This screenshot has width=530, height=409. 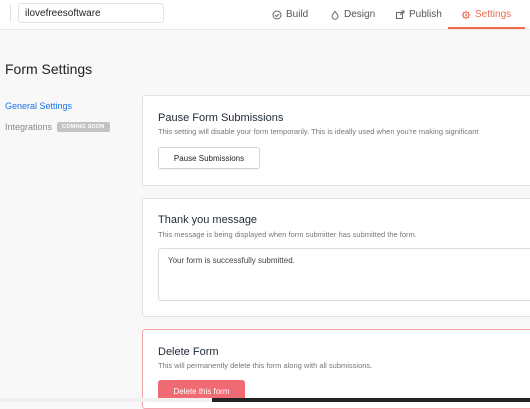 What do you see at coordinates (265, 15) in the screenshot?
I see `top-navigation-bar: Build Design Publish Settings` at bounding box center [265, 15].